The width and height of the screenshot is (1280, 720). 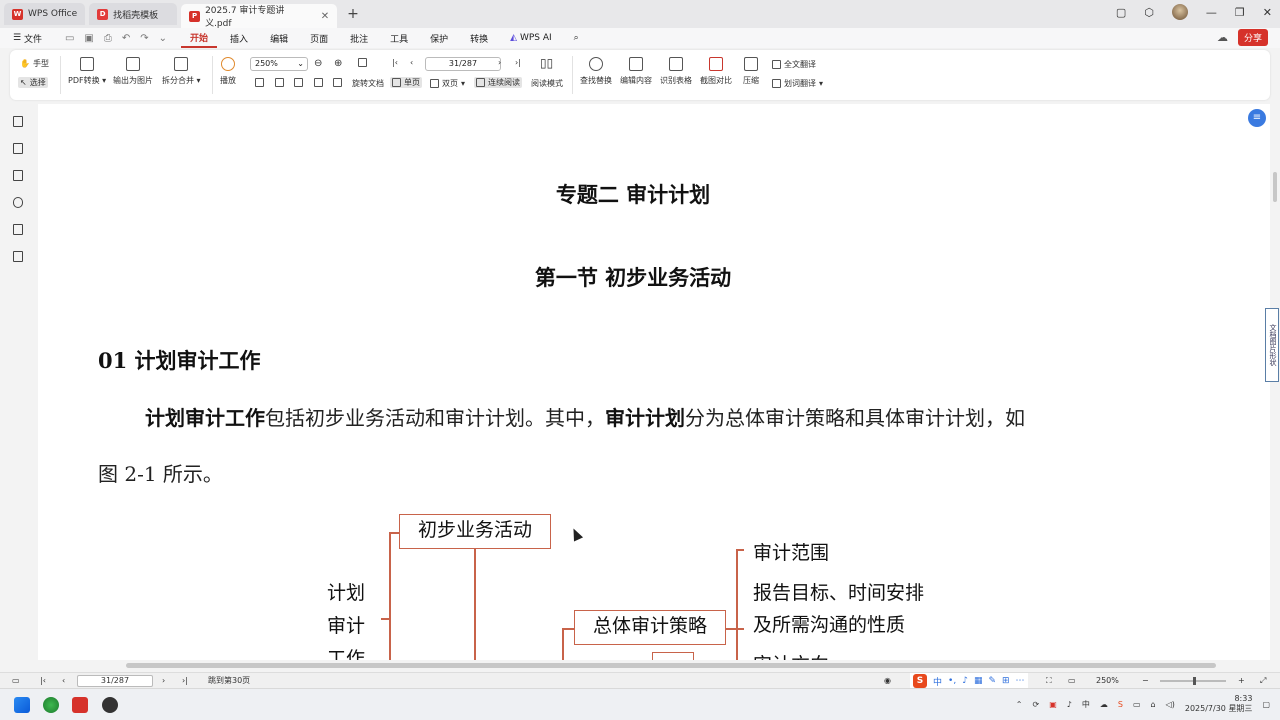 I want to click on menu-wps-ai: ◭ WPS AI, so click(x=531, y=38).